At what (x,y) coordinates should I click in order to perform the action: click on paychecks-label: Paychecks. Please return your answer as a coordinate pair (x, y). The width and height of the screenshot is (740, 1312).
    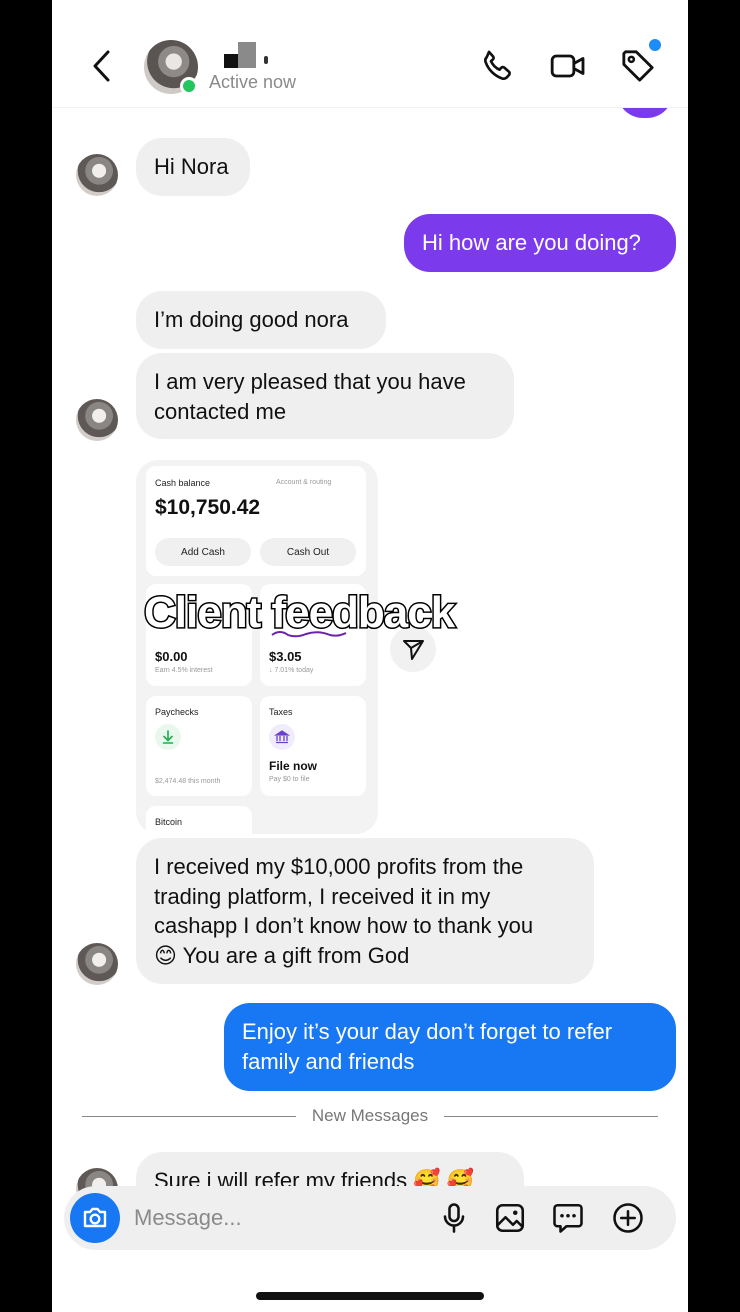
    Looking at the image, I should click on (177, 712).